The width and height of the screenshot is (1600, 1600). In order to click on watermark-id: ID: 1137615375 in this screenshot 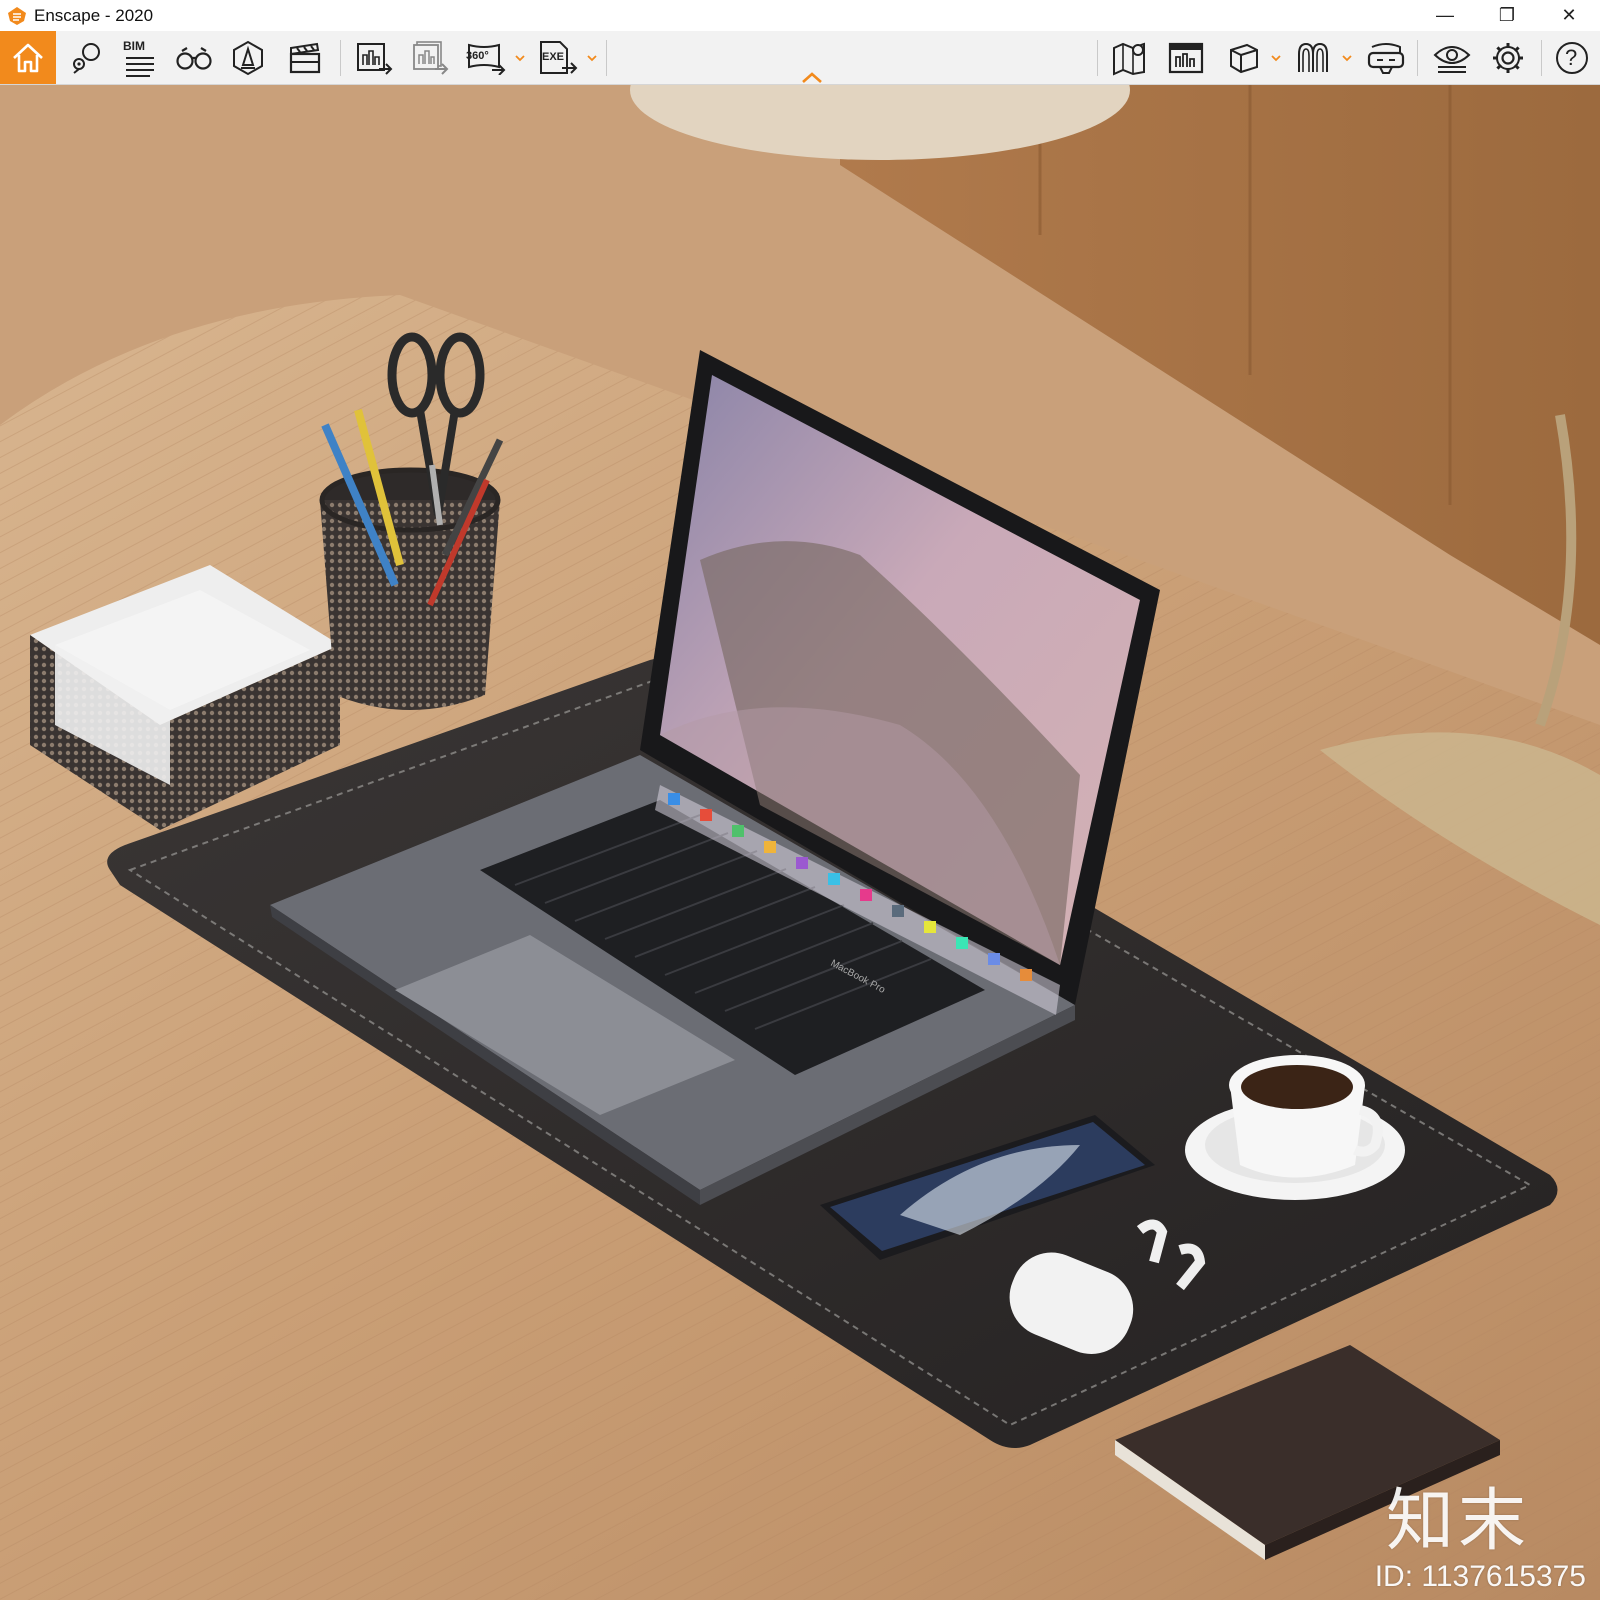, I will do `click(1480, 1576)`.